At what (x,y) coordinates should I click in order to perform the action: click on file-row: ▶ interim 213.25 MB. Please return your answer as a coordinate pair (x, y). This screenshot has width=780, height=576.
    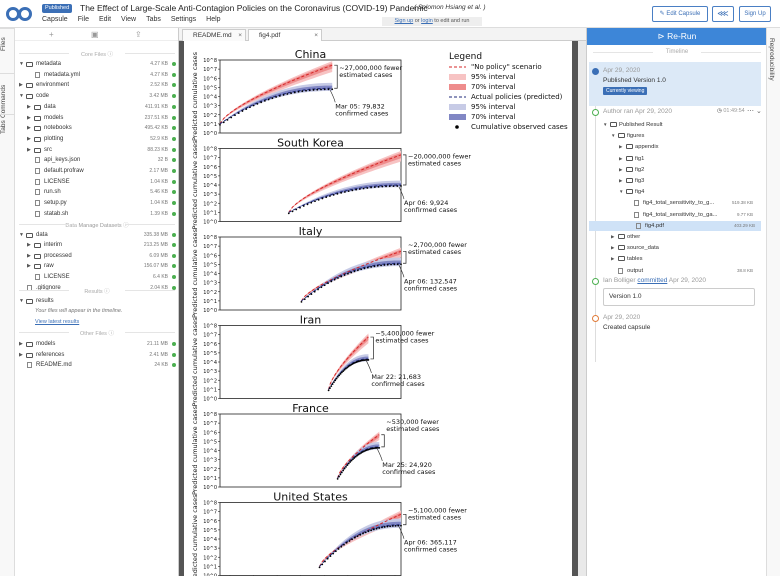
    Looking at the image, I should click on (97, 245).